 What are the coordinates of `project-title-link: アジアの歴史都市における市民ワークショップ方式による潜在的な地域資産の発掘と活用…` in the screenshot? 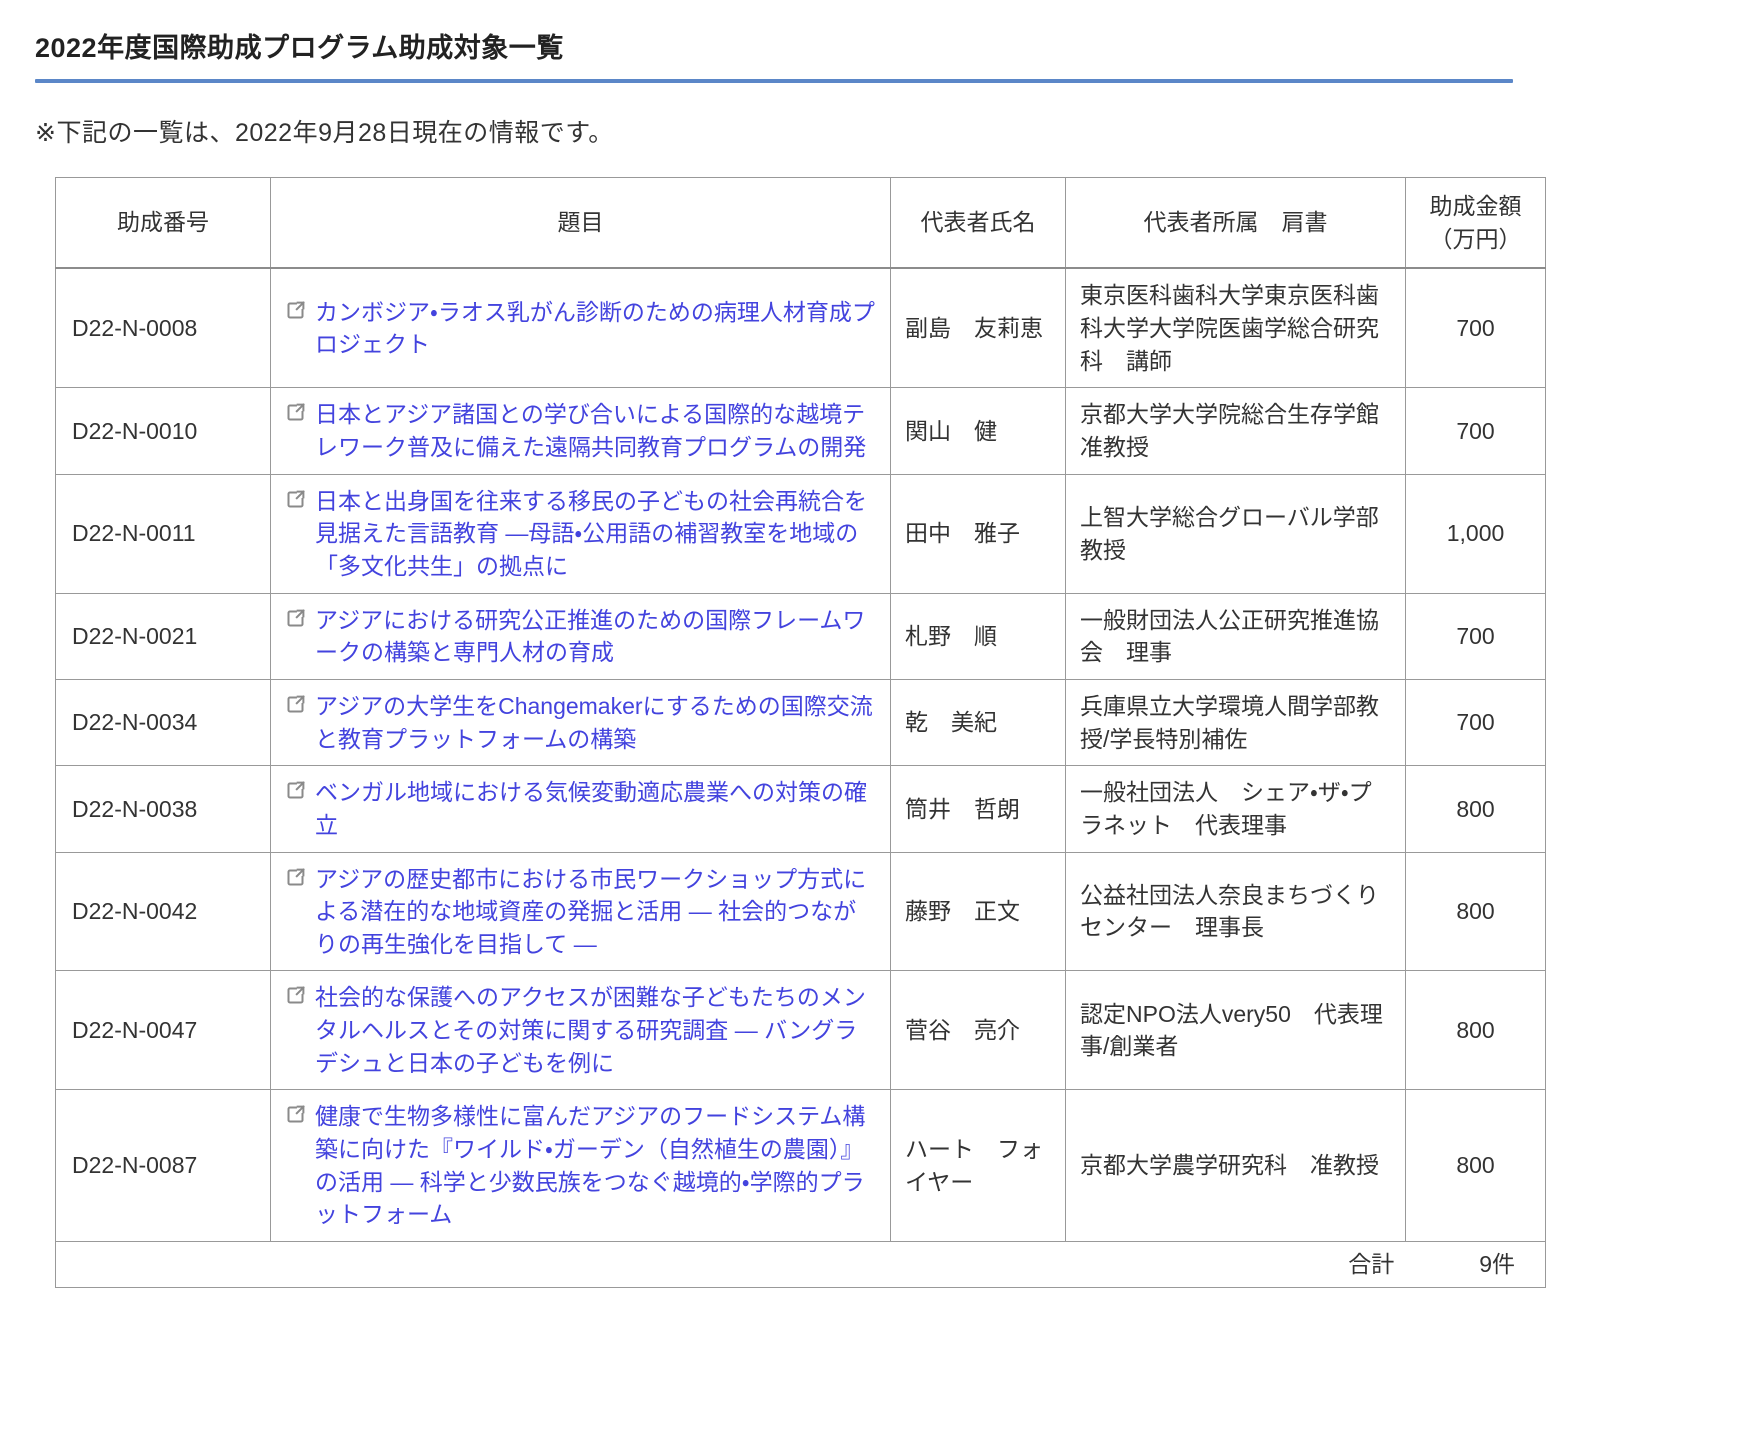 It's located at (595, 912).